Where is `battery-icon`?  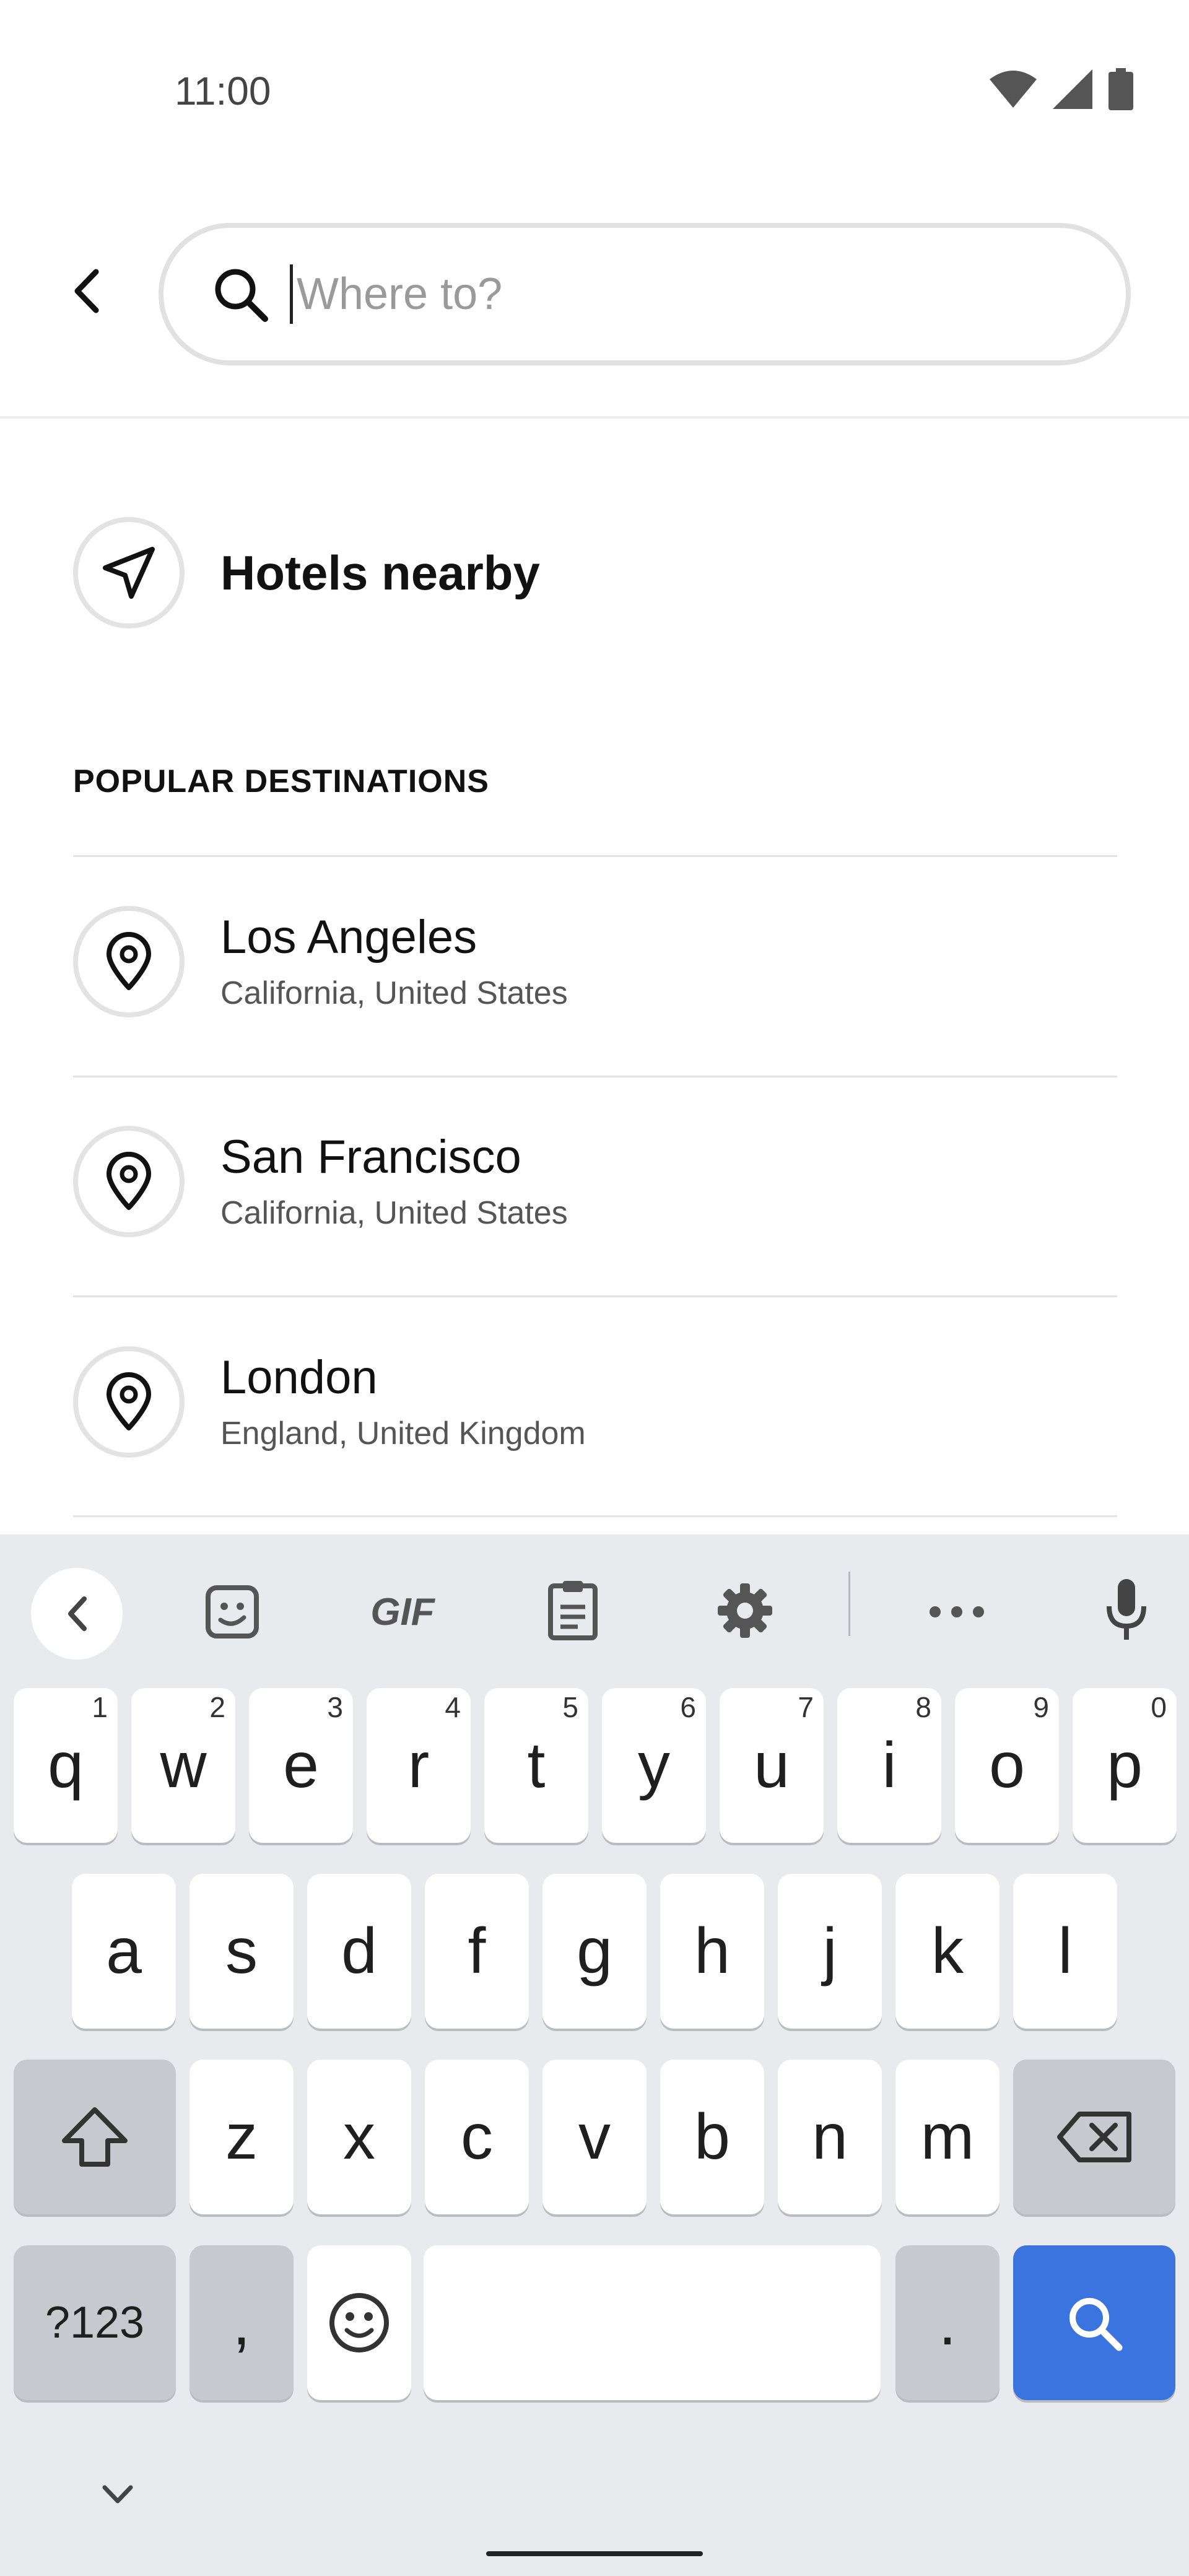
battery-icon is located at coordinates (1120, 89).